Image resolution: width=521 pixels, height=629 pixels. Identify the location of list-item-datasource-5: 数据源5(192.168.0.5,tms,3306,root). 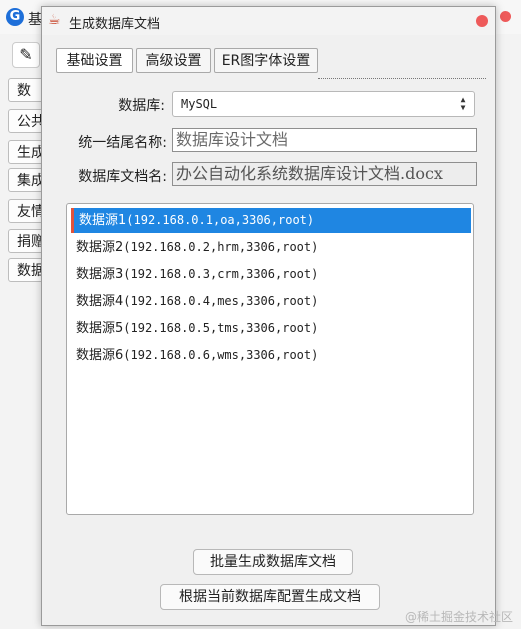
(271, 328).